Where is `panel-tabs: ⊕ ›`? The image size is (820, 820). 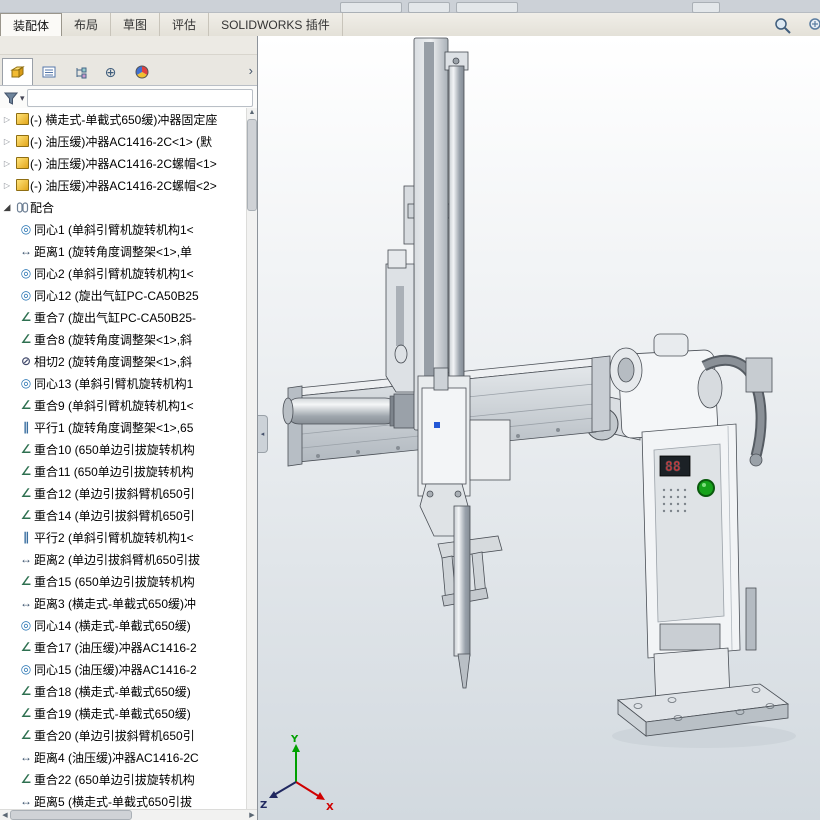 panel-tabs: ⊕ › is located at coordinates (128, 70).